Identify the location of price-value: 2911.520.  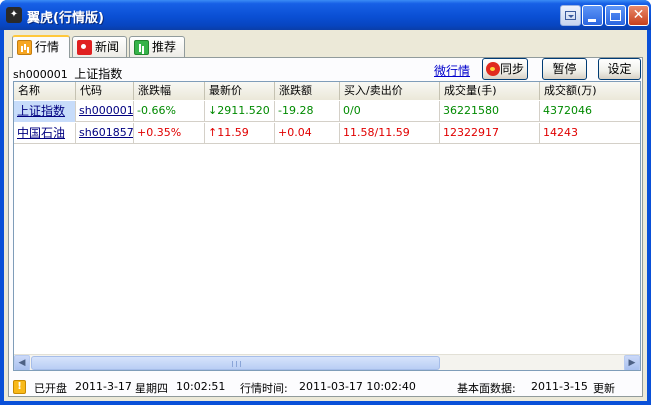
(243, 110).